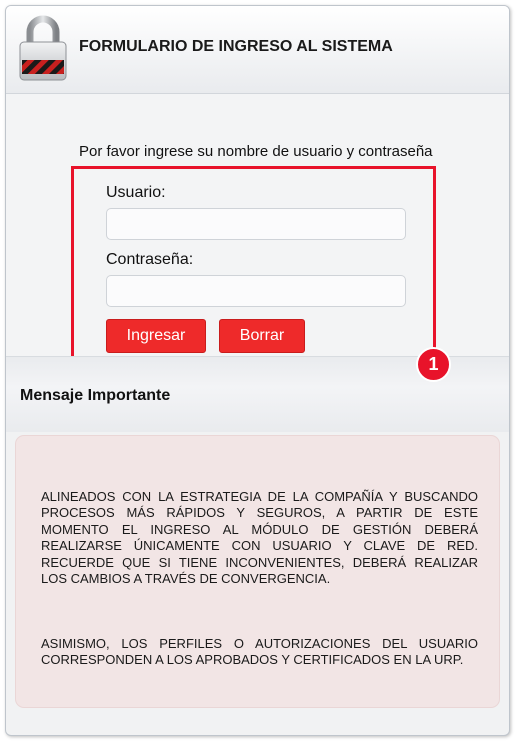  What do you see at coordinates (43, 48) in the screenshot?
I see `padlock-icon` at bounding box center [43, 48].